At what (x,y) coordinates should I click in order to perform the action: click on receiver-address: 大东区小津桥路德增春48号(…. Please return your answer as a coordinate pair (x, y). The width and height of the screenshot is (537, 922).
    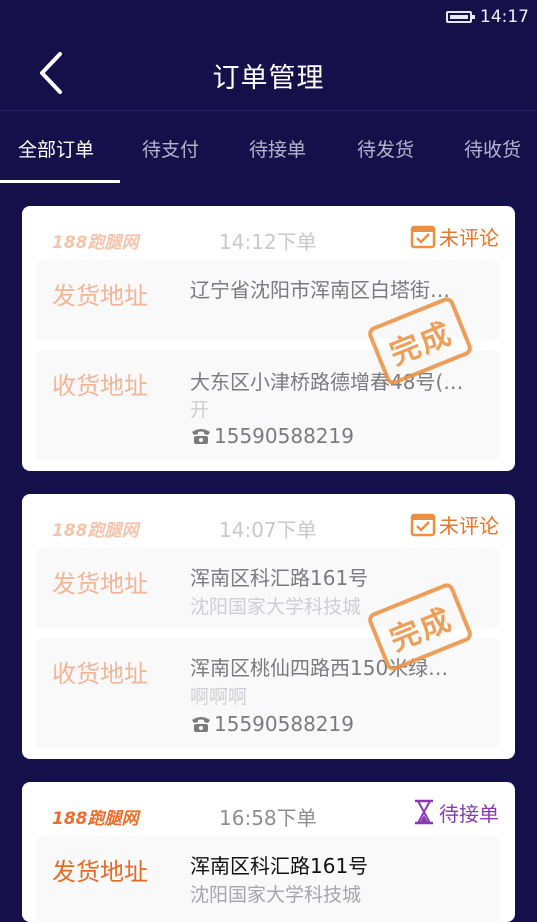
    Looking at the image, I should click on (327, 382).